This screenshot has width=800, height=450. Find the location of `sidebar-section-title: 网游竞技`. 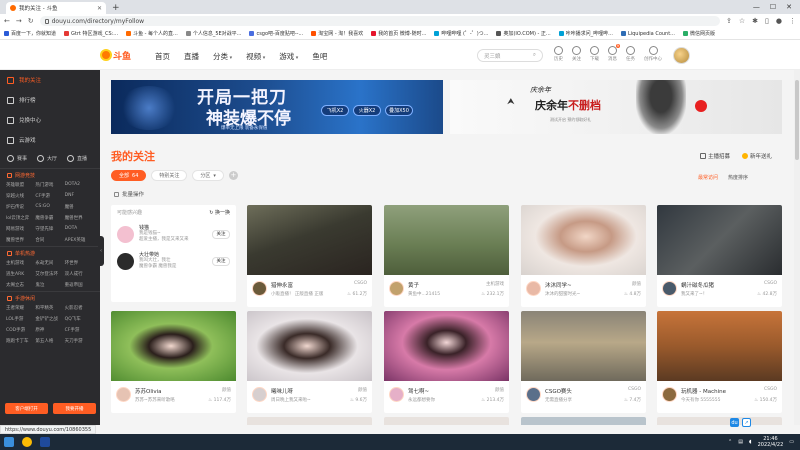

sidebar-section-title: 网游竞技 is located at coordinates (50, 174).